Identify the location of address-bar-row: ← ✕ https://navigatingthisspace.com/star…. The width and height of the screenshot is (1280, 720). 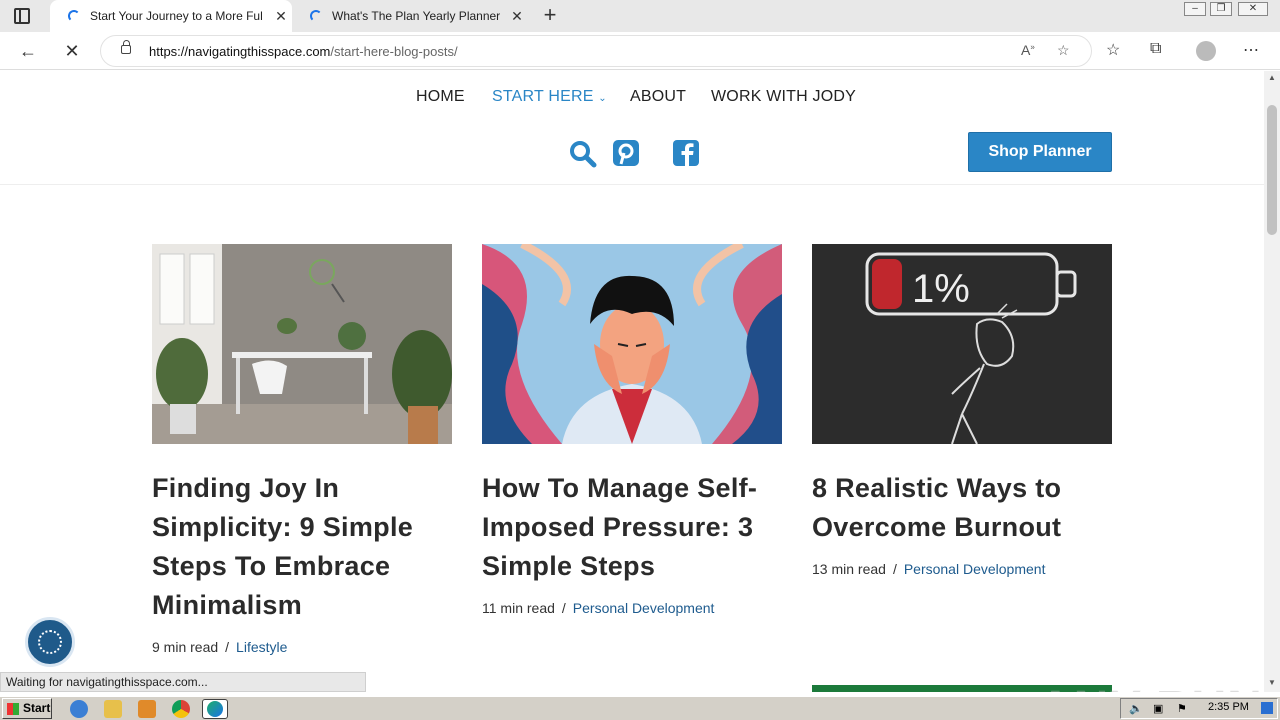
(640, 51).